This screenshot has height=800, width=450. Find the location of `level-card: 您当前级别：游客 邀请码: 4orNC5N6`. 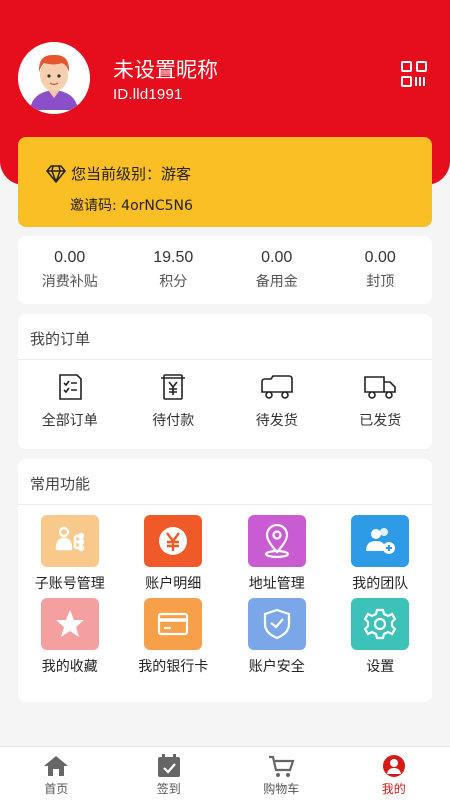

level-card: 您当前级别：游客 邀请码: 4orNC5N6 is located at coordinates (225, 182).